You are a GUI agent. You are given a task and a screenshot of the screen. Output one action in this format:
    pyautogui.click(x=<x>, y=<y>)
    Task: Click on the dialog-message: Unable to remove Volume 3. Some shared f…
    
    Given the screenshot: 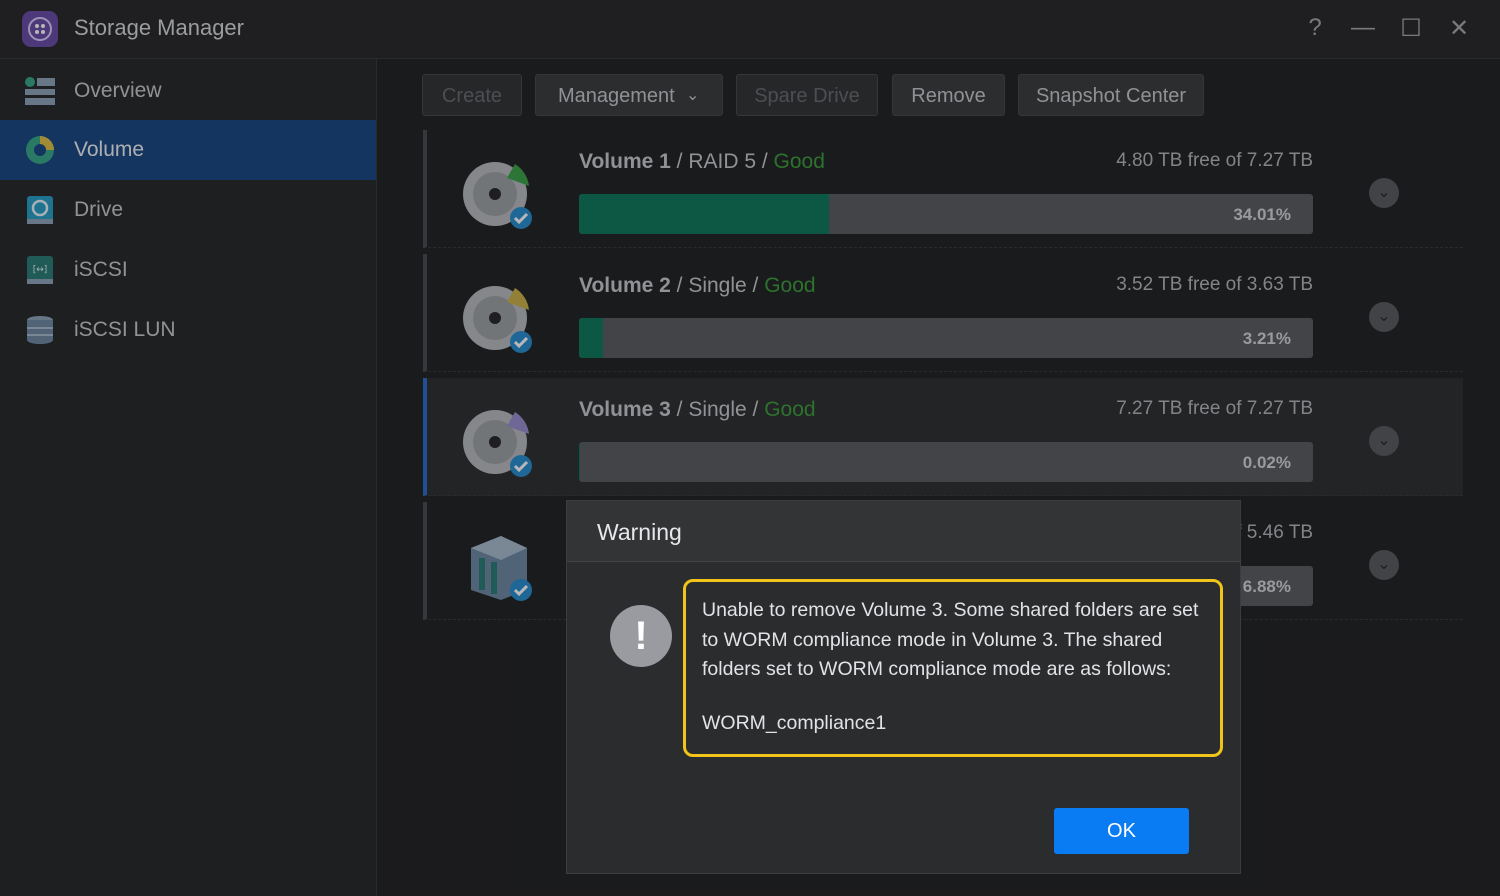 What is the action you would take?
    pyautogui.click(x=950, y=639)
    